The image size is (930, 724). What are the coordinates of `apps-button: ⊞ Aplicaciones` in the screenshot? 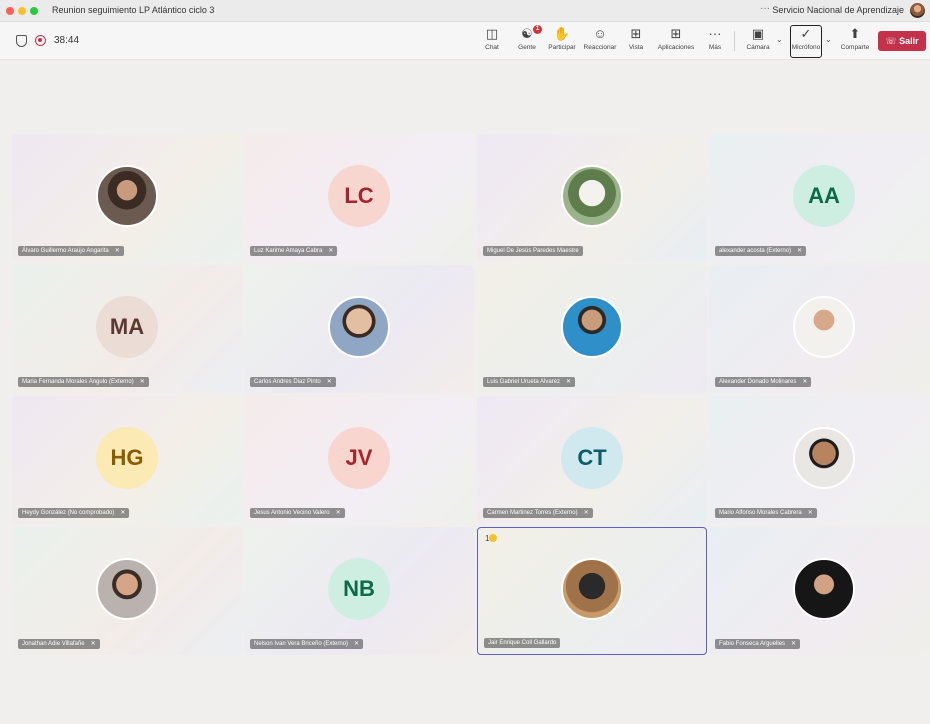 It's located at (676, 41).